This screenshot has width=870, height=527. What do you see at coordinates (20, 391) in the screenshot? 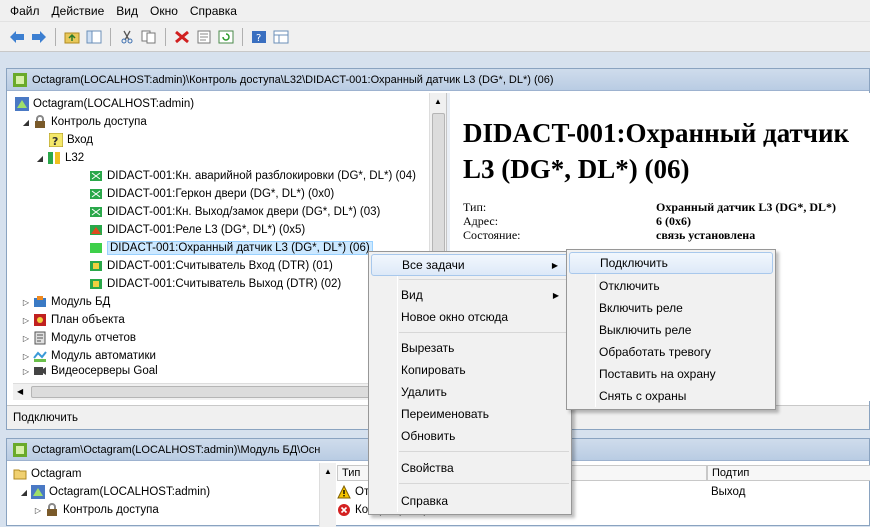
I see `scroll-left-arrow-icon: ◀` at bounding box center [20, 391].